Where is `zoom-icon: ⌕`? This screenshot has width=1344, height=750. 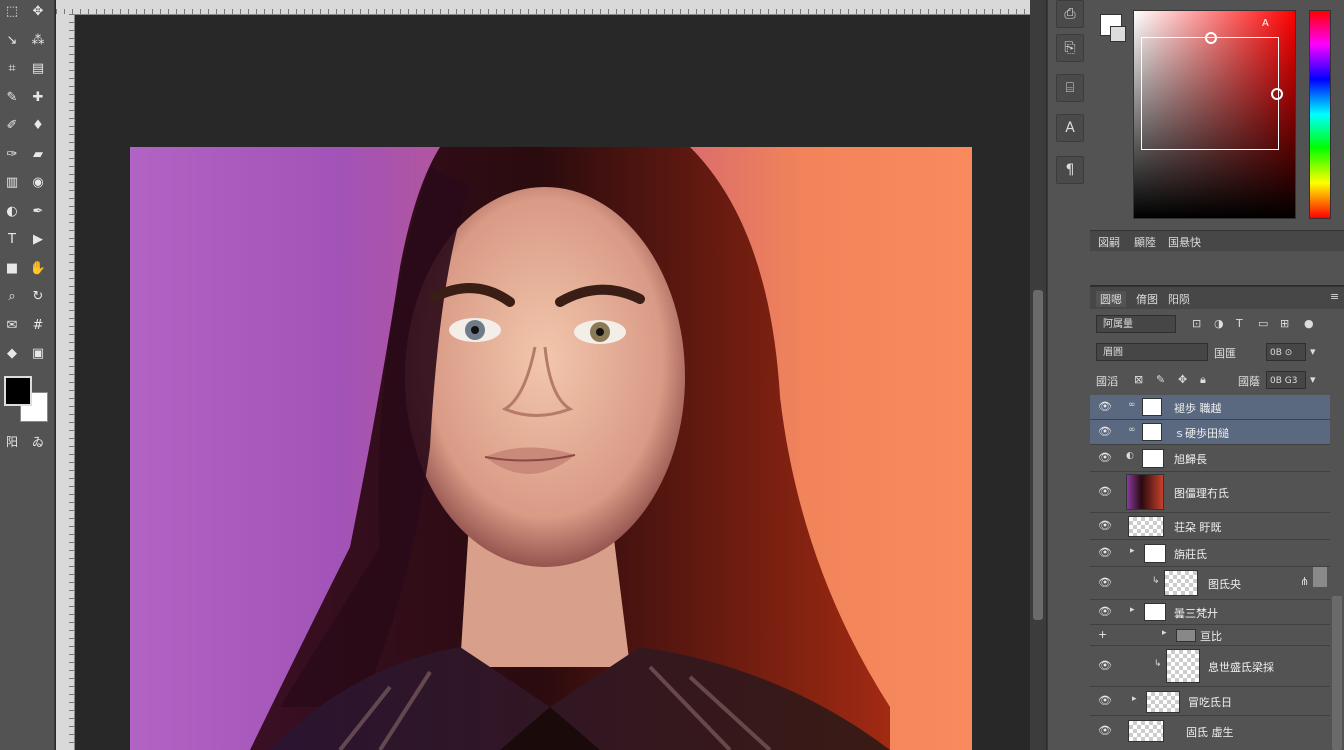
zoom-icon: ⌕ is located at coordinates (12, 297).